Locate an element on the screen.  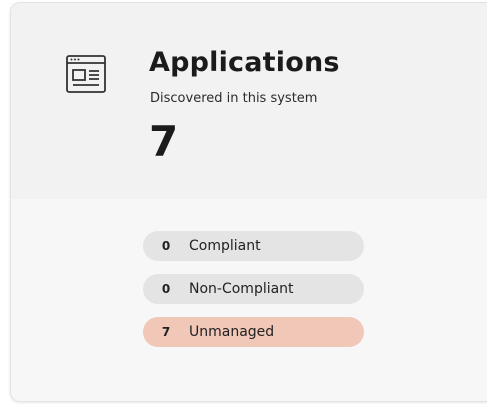
card-subtitle: Discovered in this system is located at coordinates (234, 98).